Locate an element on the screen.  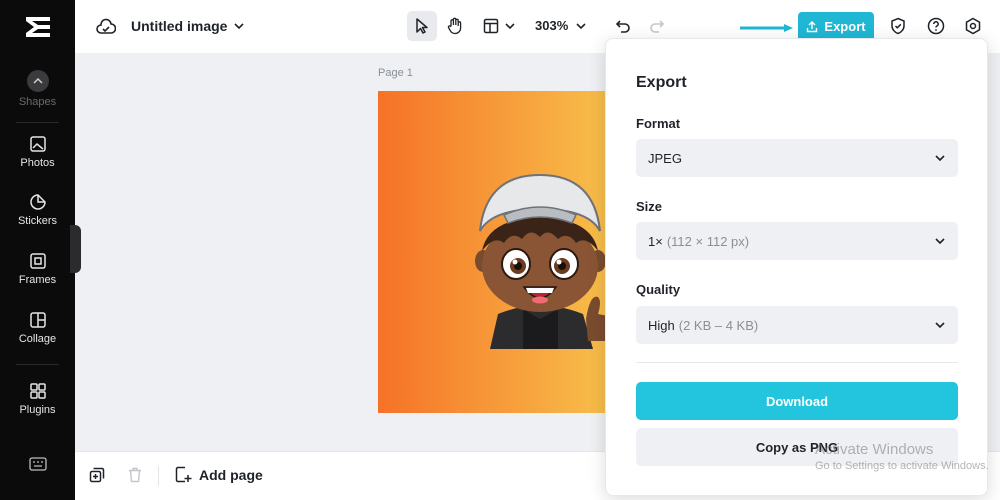
trash-icon is located at coordinates (135, 475).